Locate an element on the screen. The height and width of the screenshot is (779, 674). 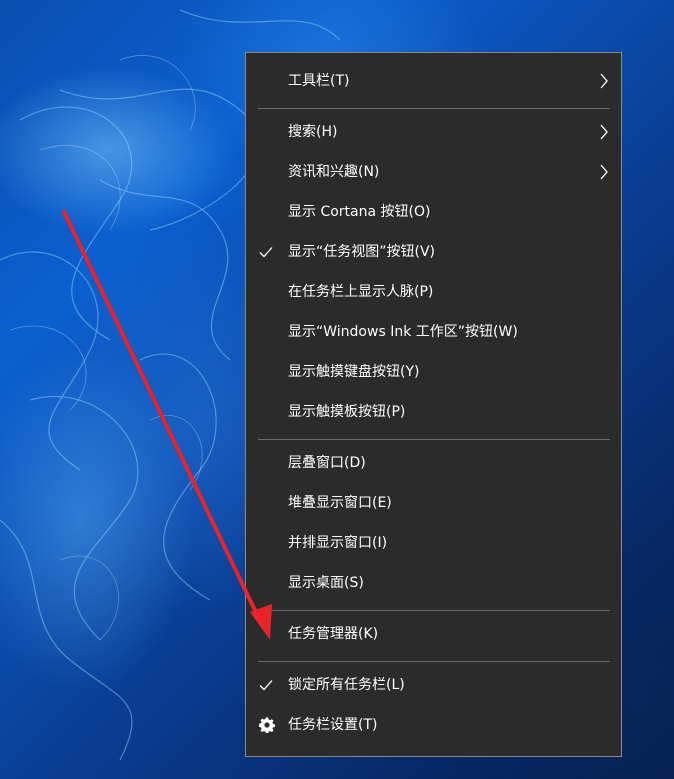
menu-item-label: 并排显示窗口(I) is located at coordinates (338, 543).